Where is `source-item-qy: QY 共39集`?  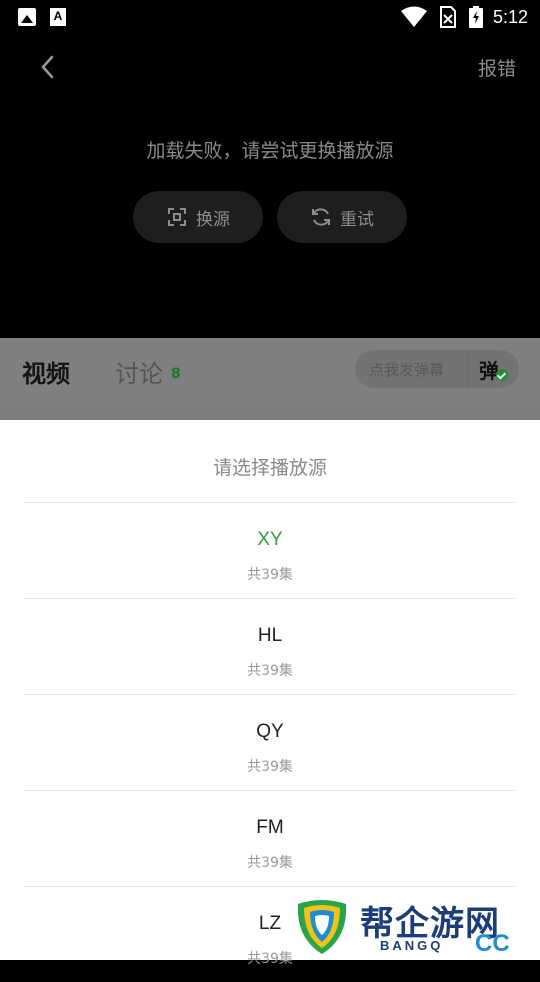
source-item-qy: QY 共39集 is located at coordinates (270, 742).